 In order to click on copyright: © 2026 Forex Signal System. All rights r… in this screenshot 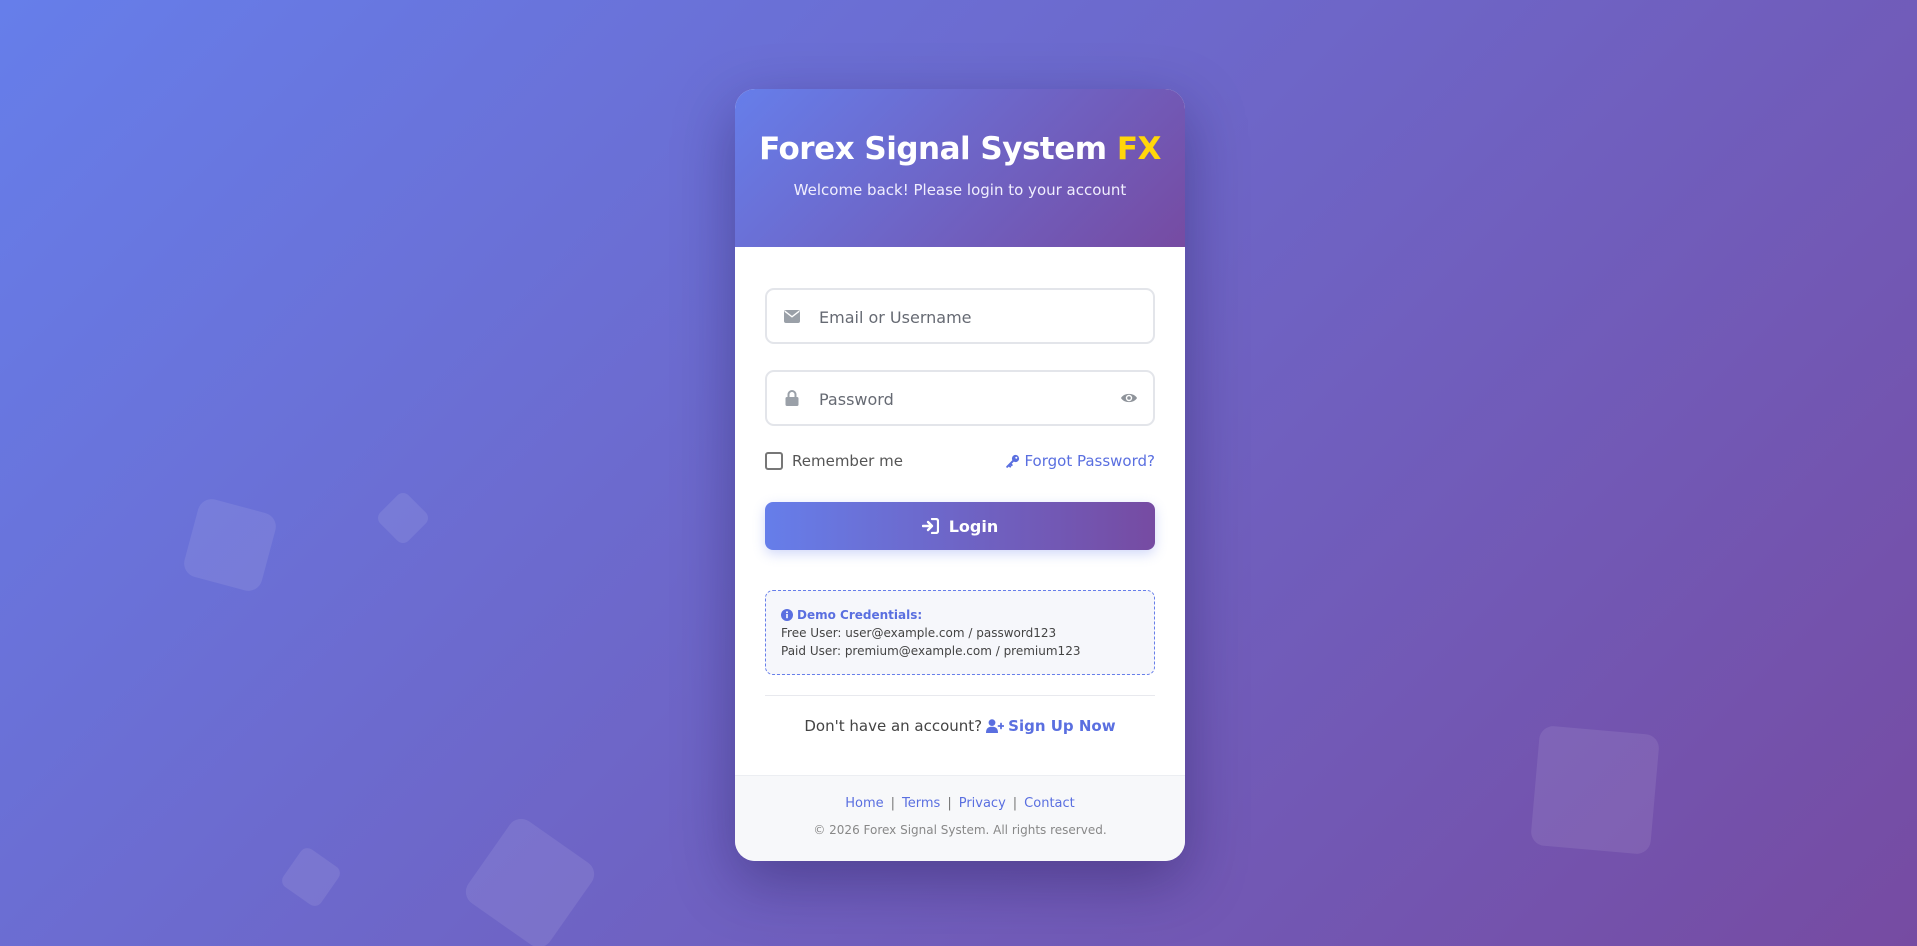, I will do `click(960, 830)`.